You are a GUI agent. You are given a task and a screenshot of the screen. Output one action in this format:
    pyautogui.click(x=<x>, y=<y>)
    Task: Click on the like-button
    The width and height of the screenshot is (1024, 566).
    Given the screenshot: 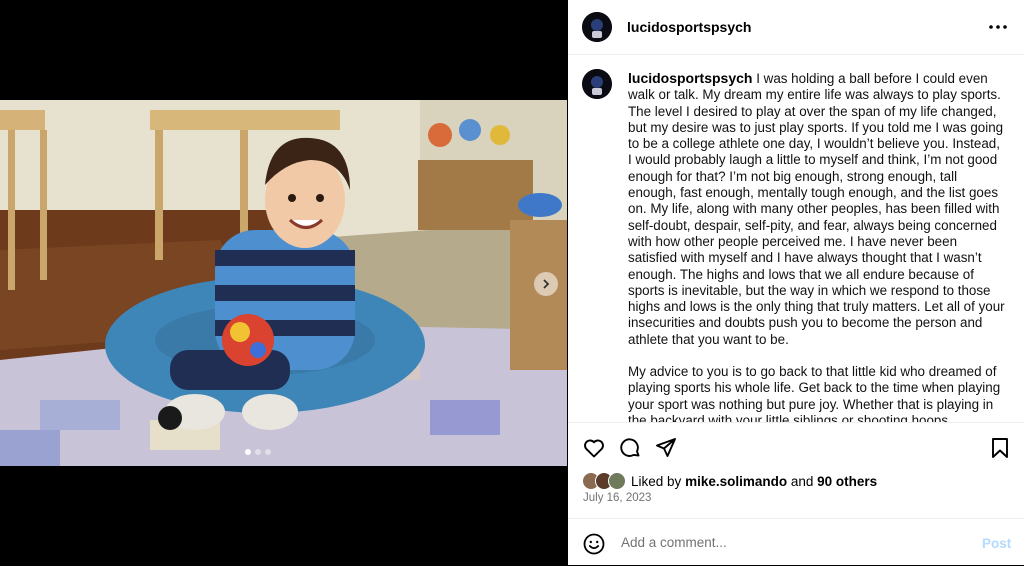 What is the action you would take?
    pyautogui.click(x=594, y=448)
    